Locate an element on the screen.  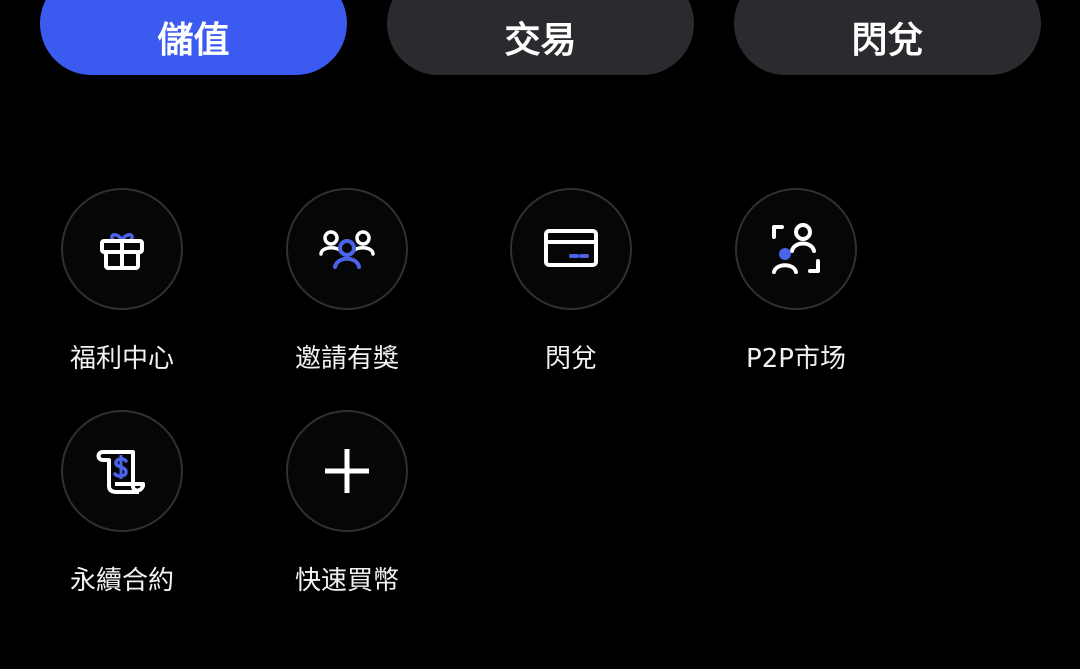
trade-button: 交易 is located at coordinates (540, 37).